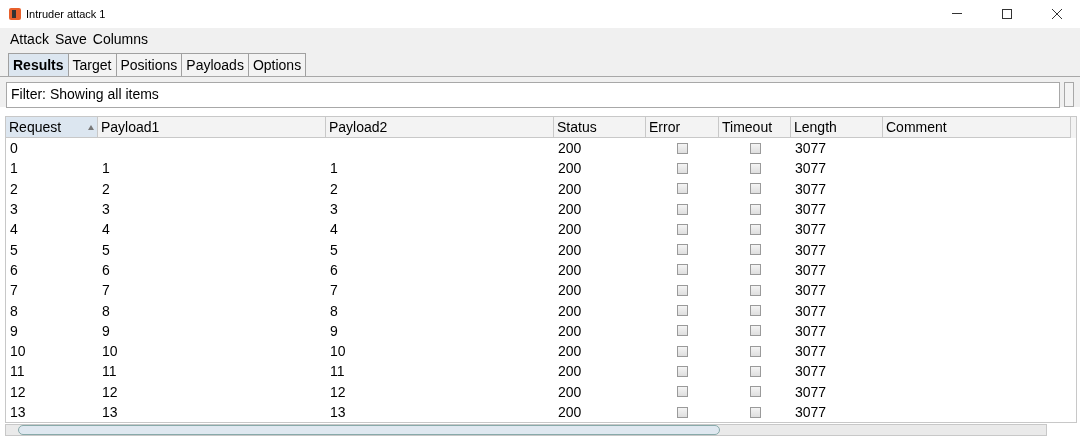  Describe the element at coordinates (215, 64) in the screenshot. I see `tab: Payloads` at that location.